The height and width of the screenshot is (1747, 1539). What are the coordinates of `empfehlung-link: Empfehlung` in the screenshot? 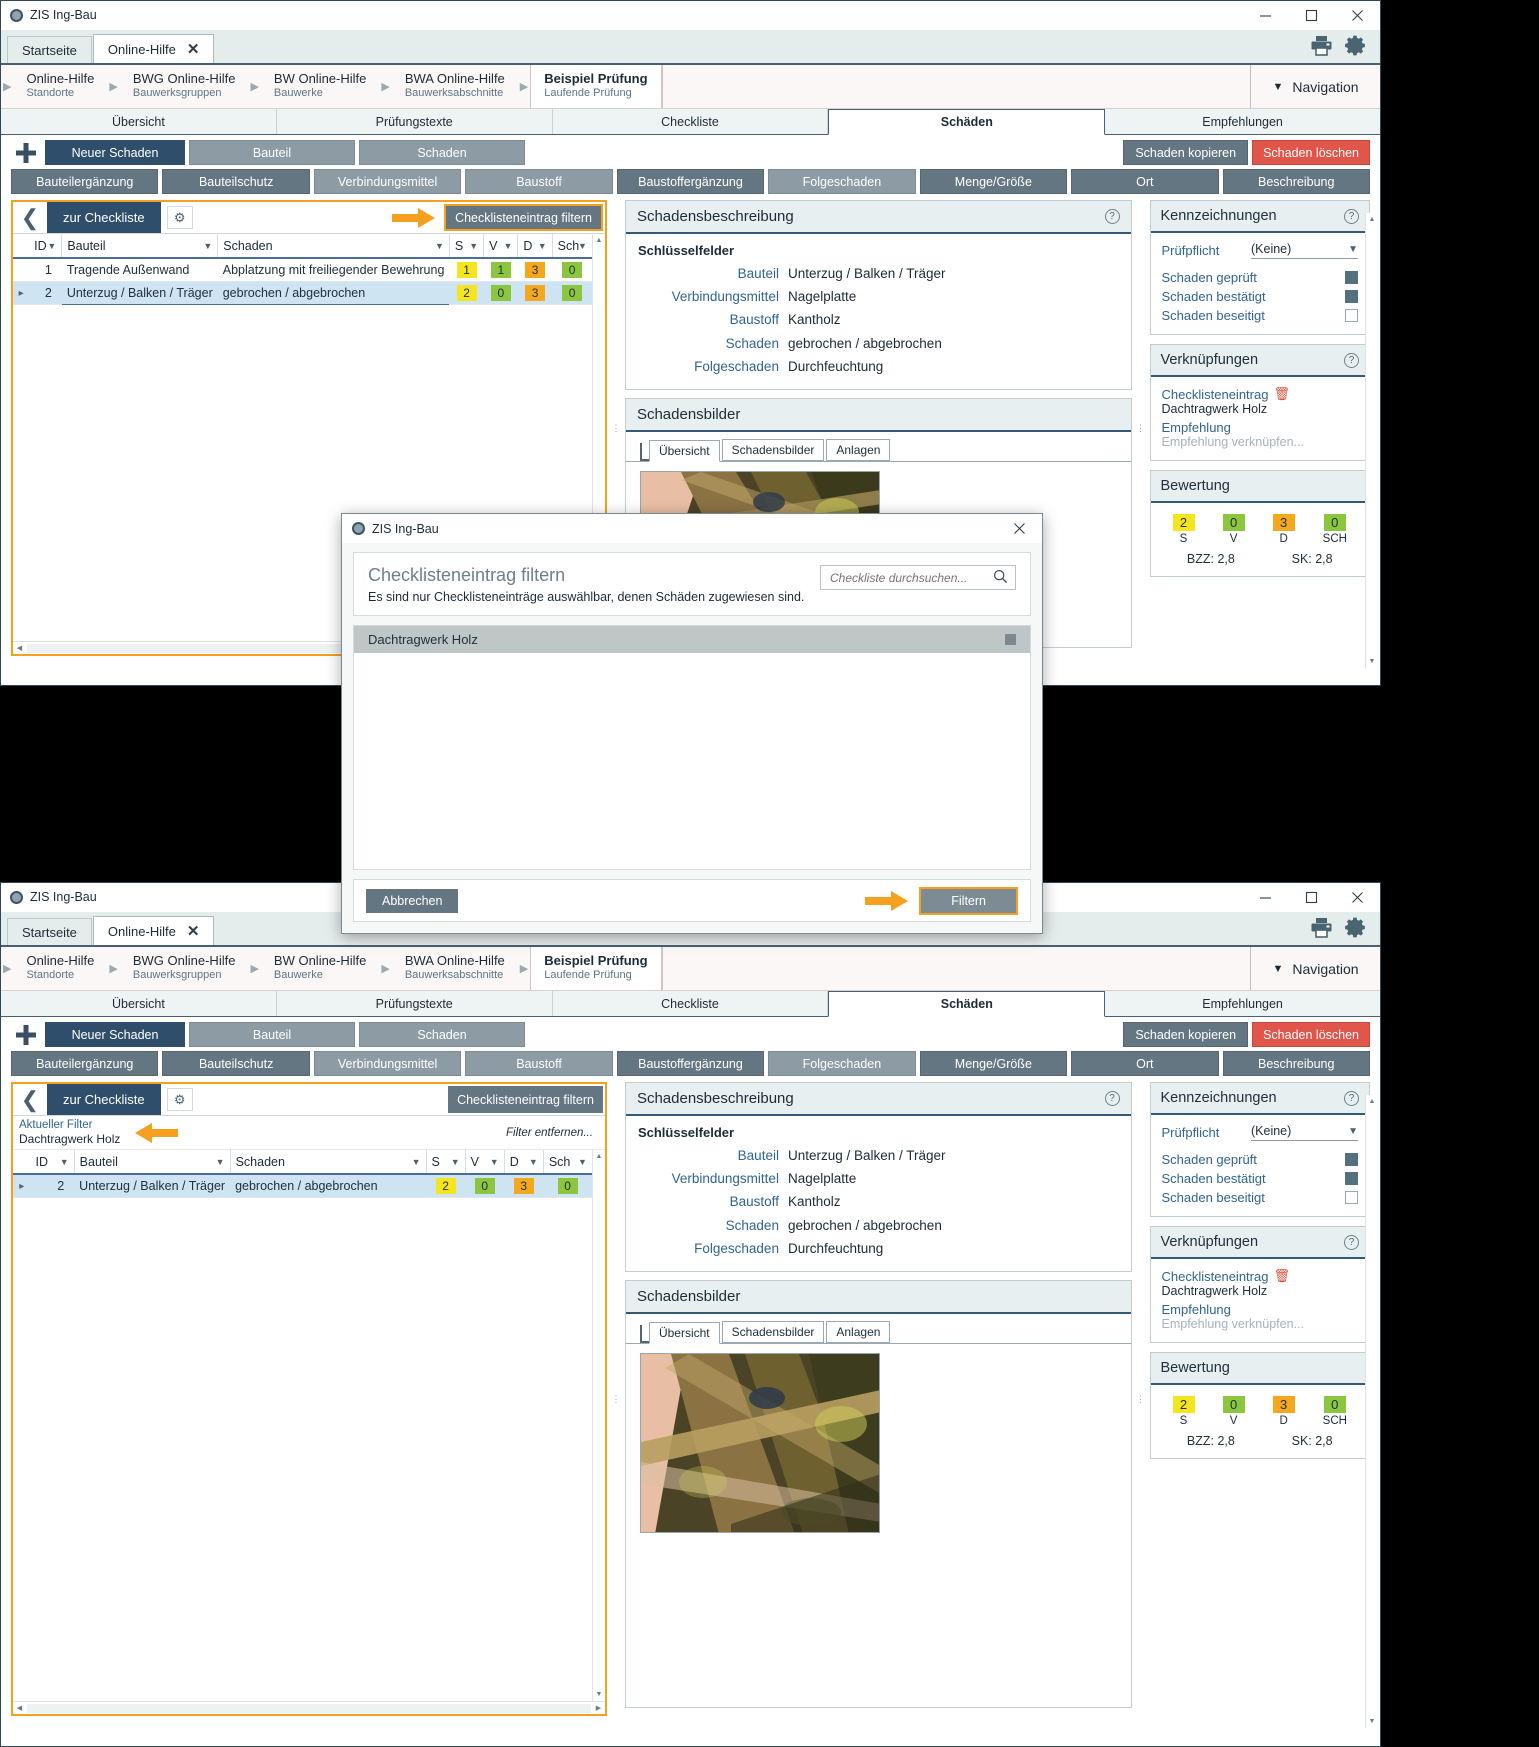 It's located at (1260, 427).